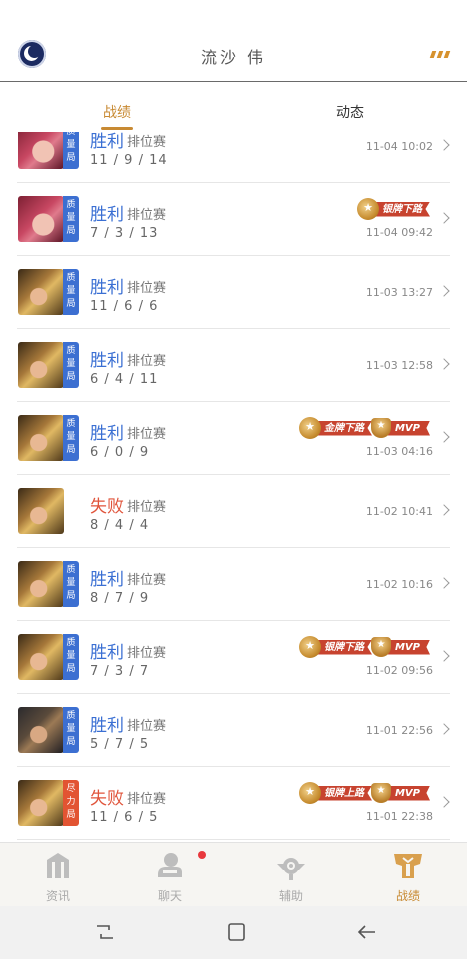 The height and width of the screenshot is (959, 467). I want to click on match-kda: 11 / 6 / 5, so click(124, 817).